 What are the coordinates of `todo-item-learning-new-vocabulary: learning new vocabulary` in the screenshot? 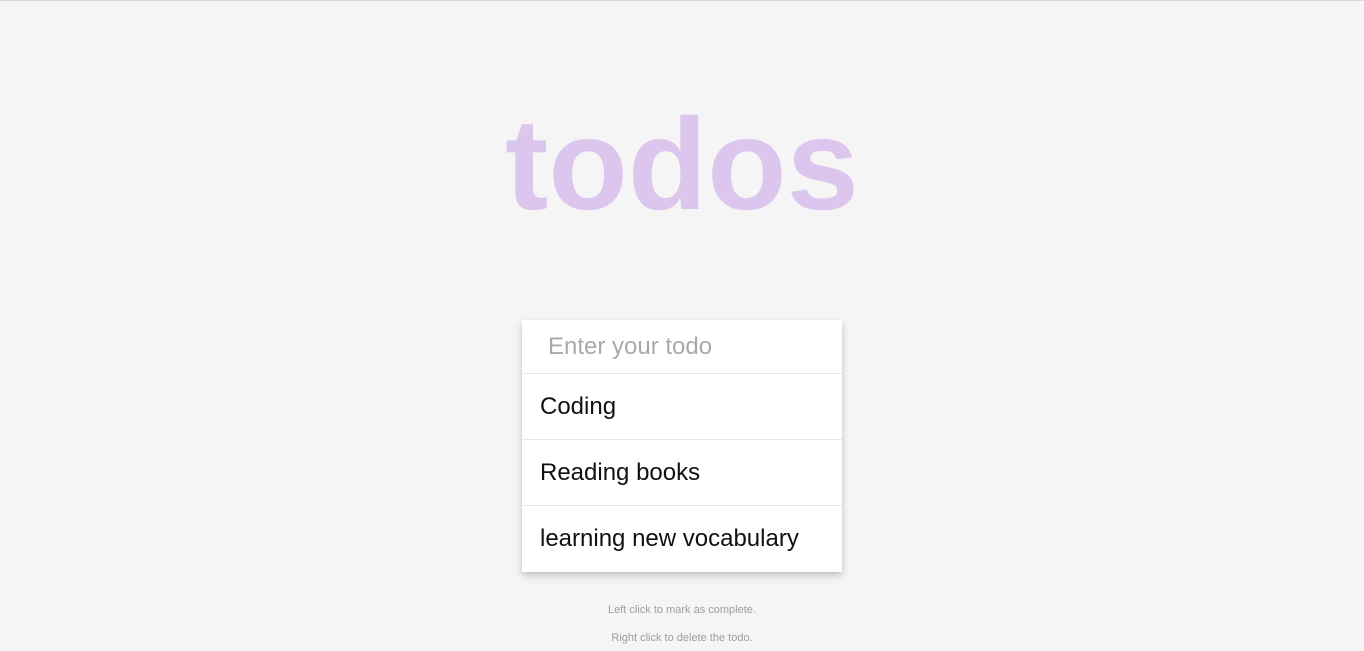 It's located at (682, 539).